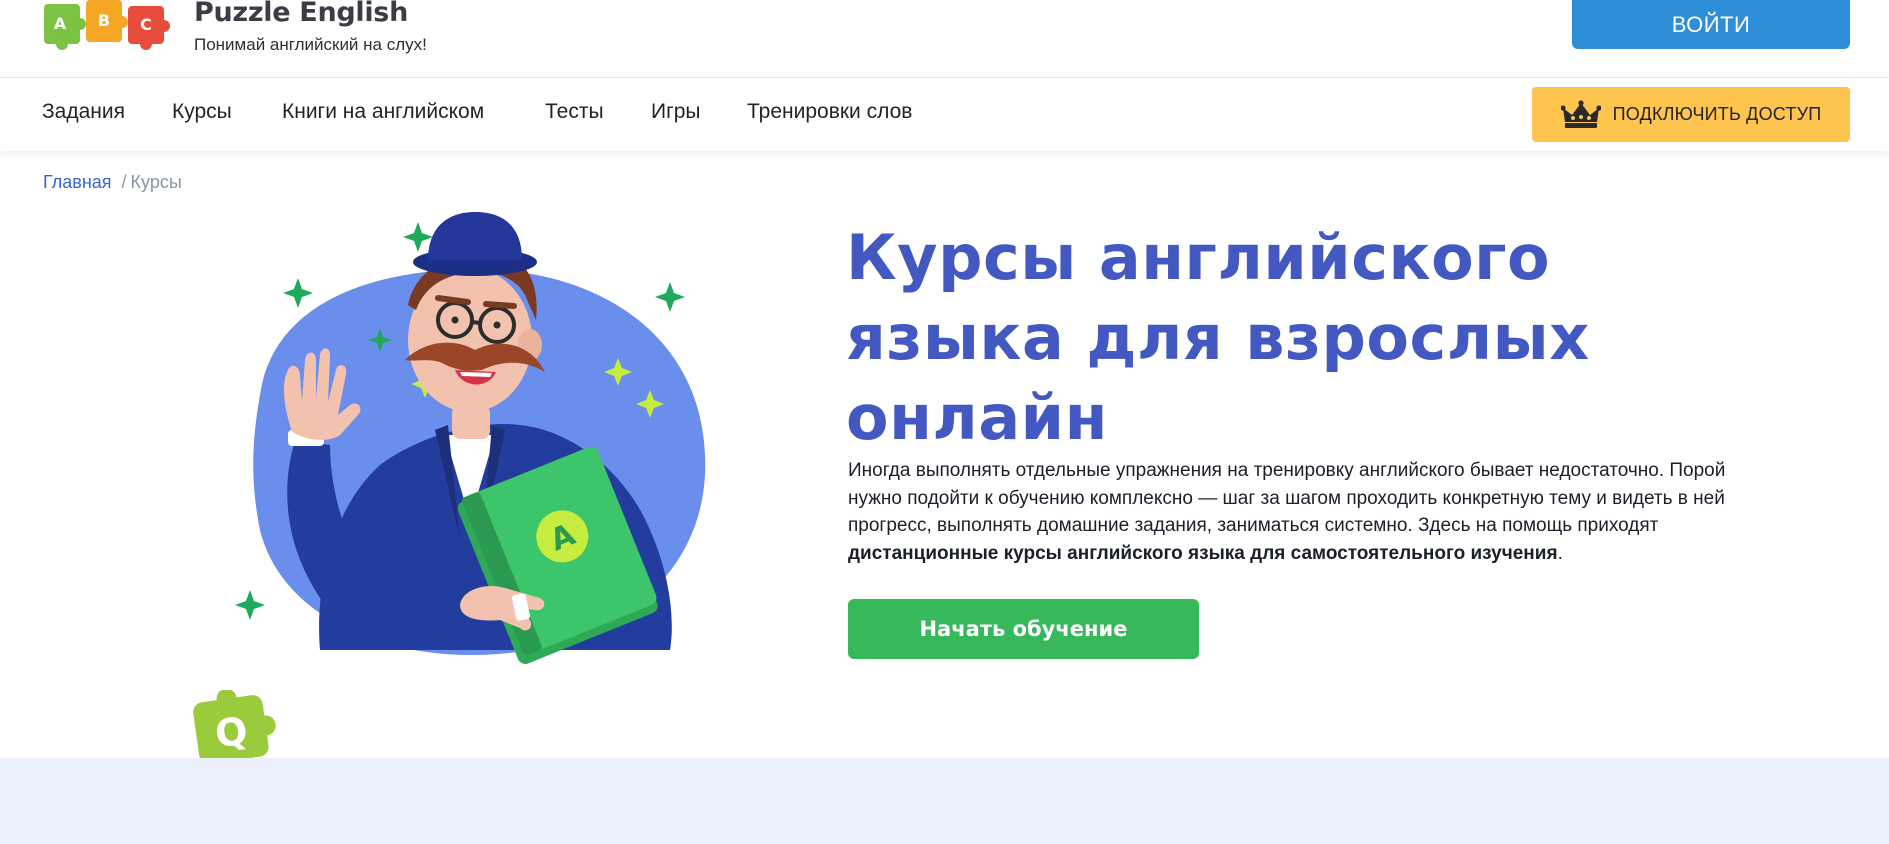  What do you see at coordinates (146, 24) in the screenshot?
I see `logo-letter-c: C` at bounding box center [146, 24].